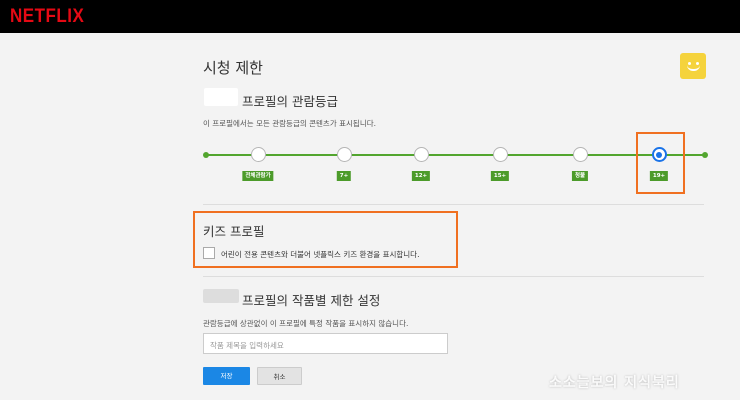 The height and width of the screenshot is (400, 740). I want to click on cancel-button: 취소, so click(279, 376).